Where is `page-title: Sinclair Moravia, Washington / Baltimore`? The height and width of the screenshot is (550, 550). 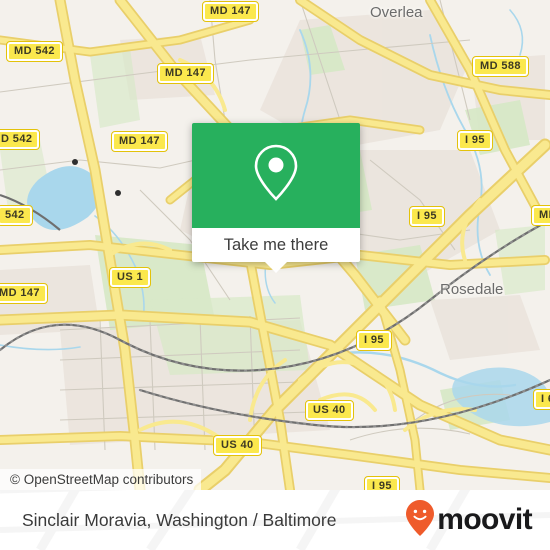 page-title: Sinclair Moravia, Washington / Baltimore is located at coordinates (179, 519).